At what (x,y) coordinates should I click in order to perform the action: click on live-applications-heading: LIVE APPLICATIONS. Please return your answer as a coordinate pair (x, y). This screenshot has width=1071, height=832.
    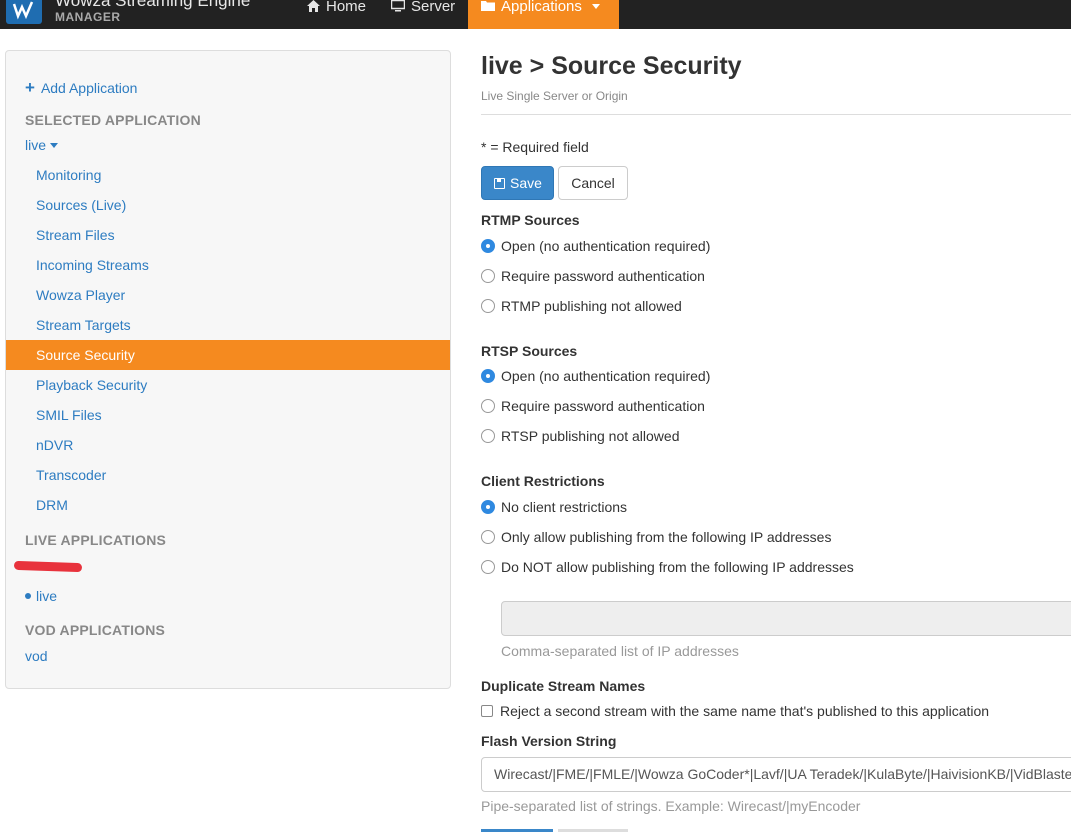
    Looking at the image, I should click on (96, 540).